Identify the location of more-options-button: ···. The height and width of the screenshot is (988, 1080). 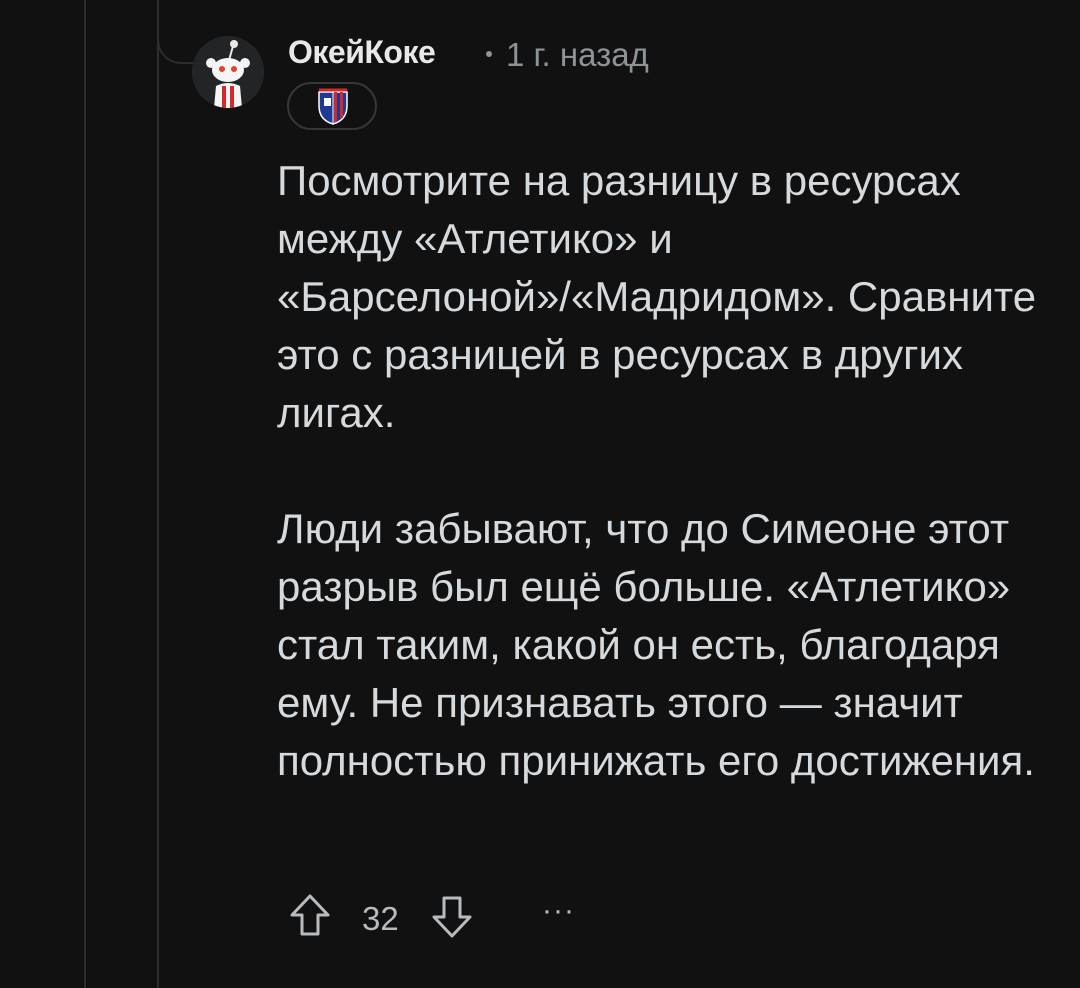
(558, 911).